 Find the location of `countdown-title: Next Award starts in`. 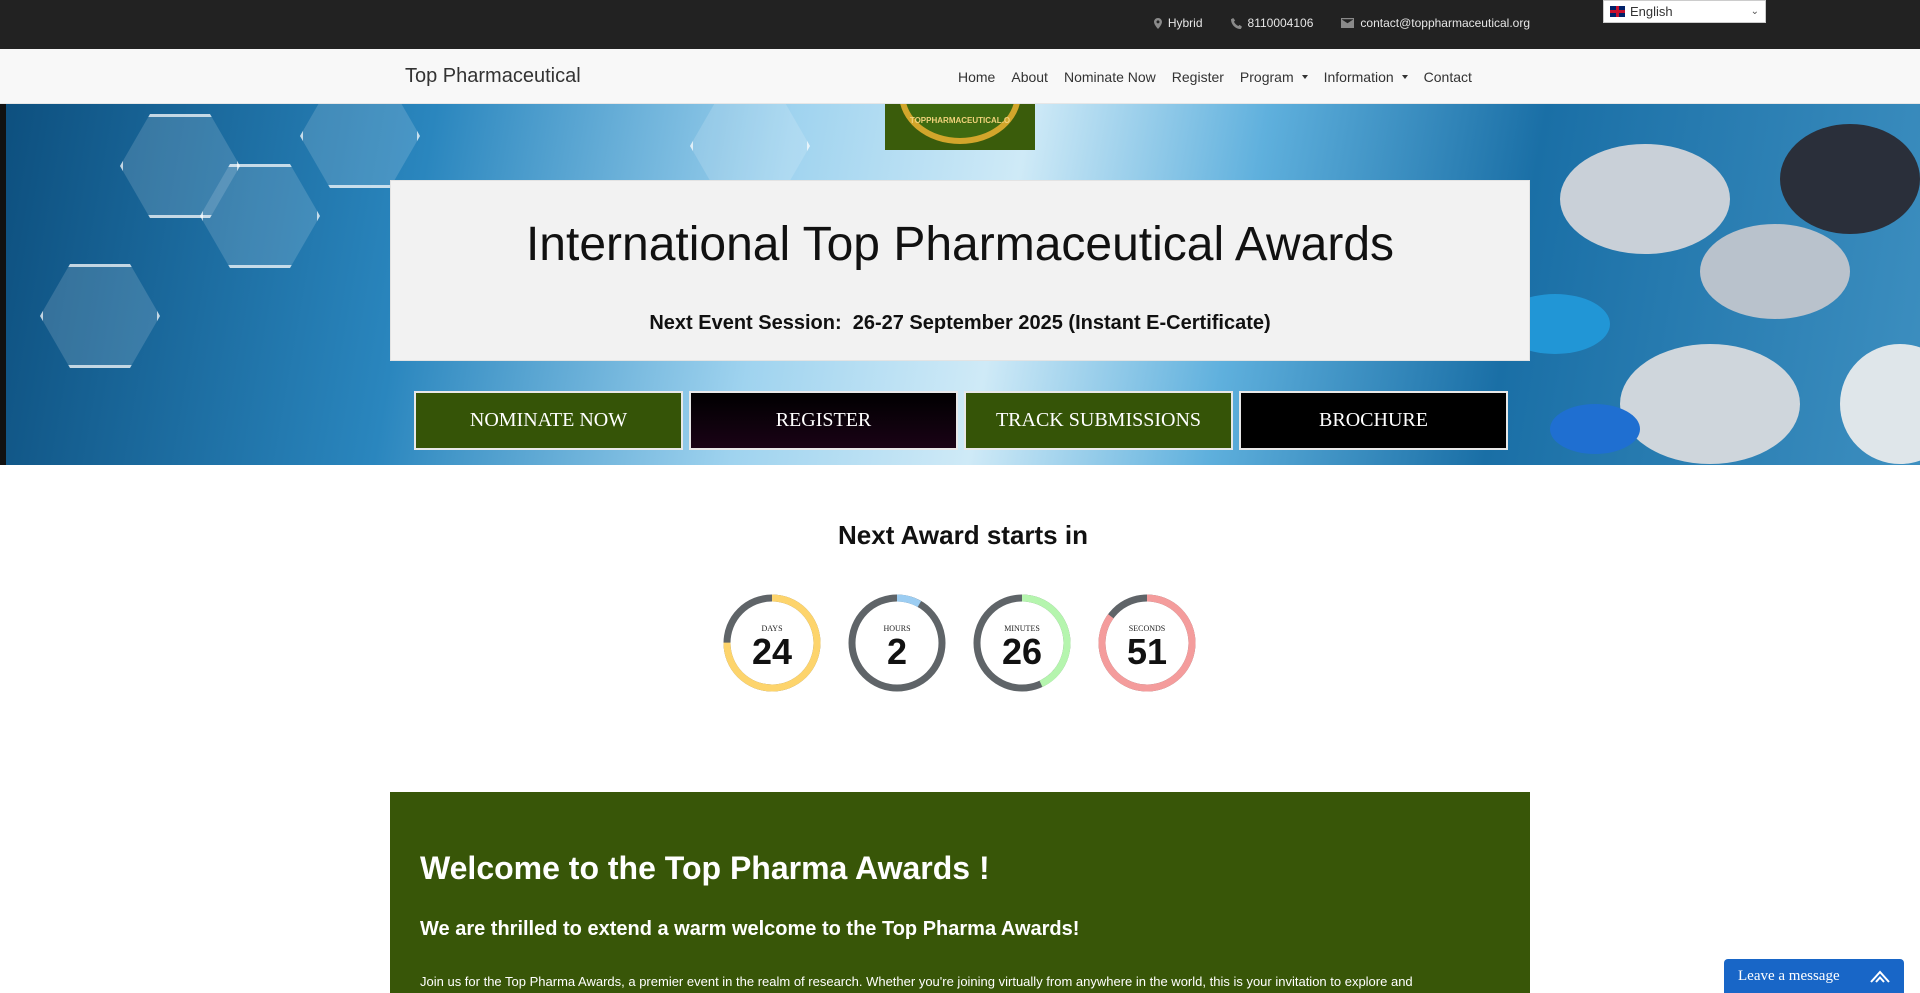

countdown-title: Next Award starts in is located at coordinates (963, 535).